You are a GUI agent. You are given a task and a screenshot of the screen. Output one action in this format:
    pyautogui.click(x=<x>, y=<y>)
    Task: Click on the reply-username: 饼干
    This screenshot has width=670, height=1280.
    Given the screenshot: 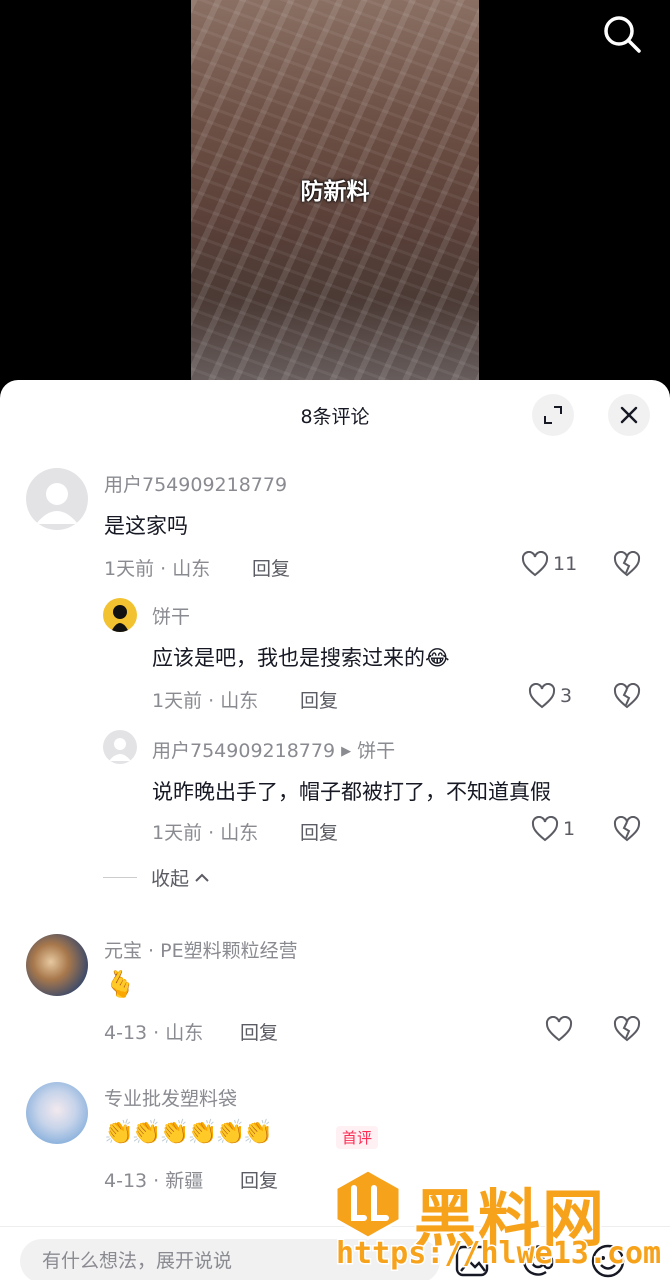 What is the action you would take?
    pyautogui.click(x=171, y=615)
    